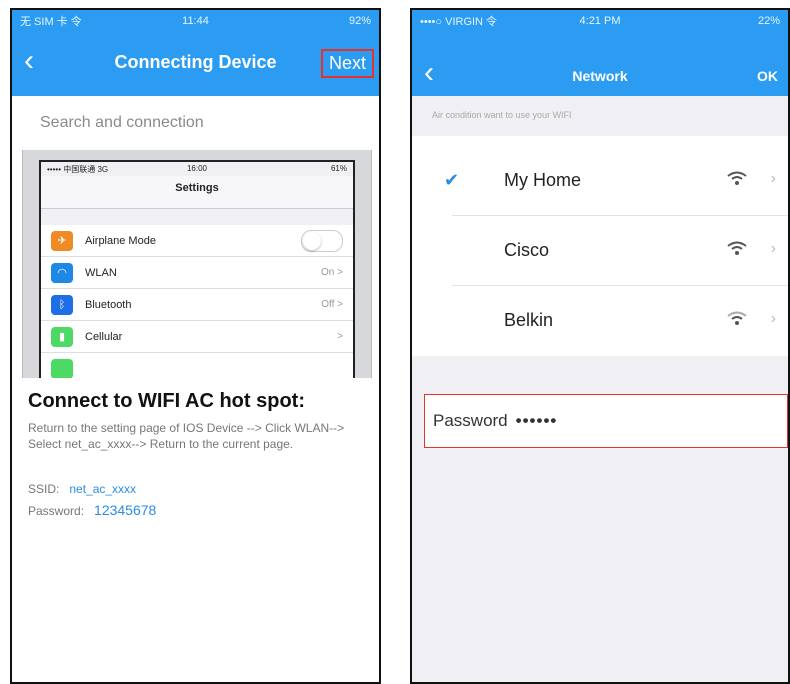 This screenshot has width=790, height=684. Describe the element at coordinates (600, 251) in the screenshot. I see `wifi-row-cisco: Cisco ›` at that location.